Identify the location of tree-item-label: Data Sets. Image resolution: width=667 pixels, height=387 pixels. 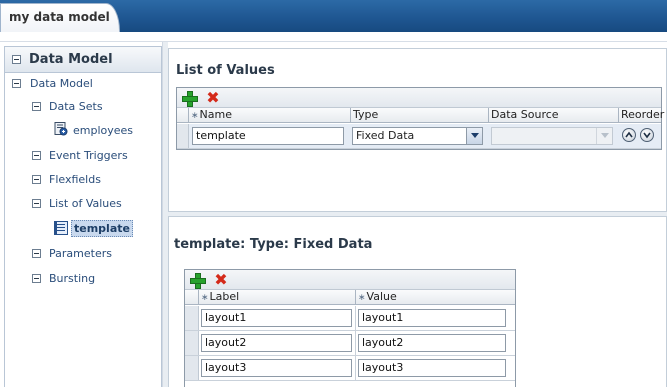
(76, 106).